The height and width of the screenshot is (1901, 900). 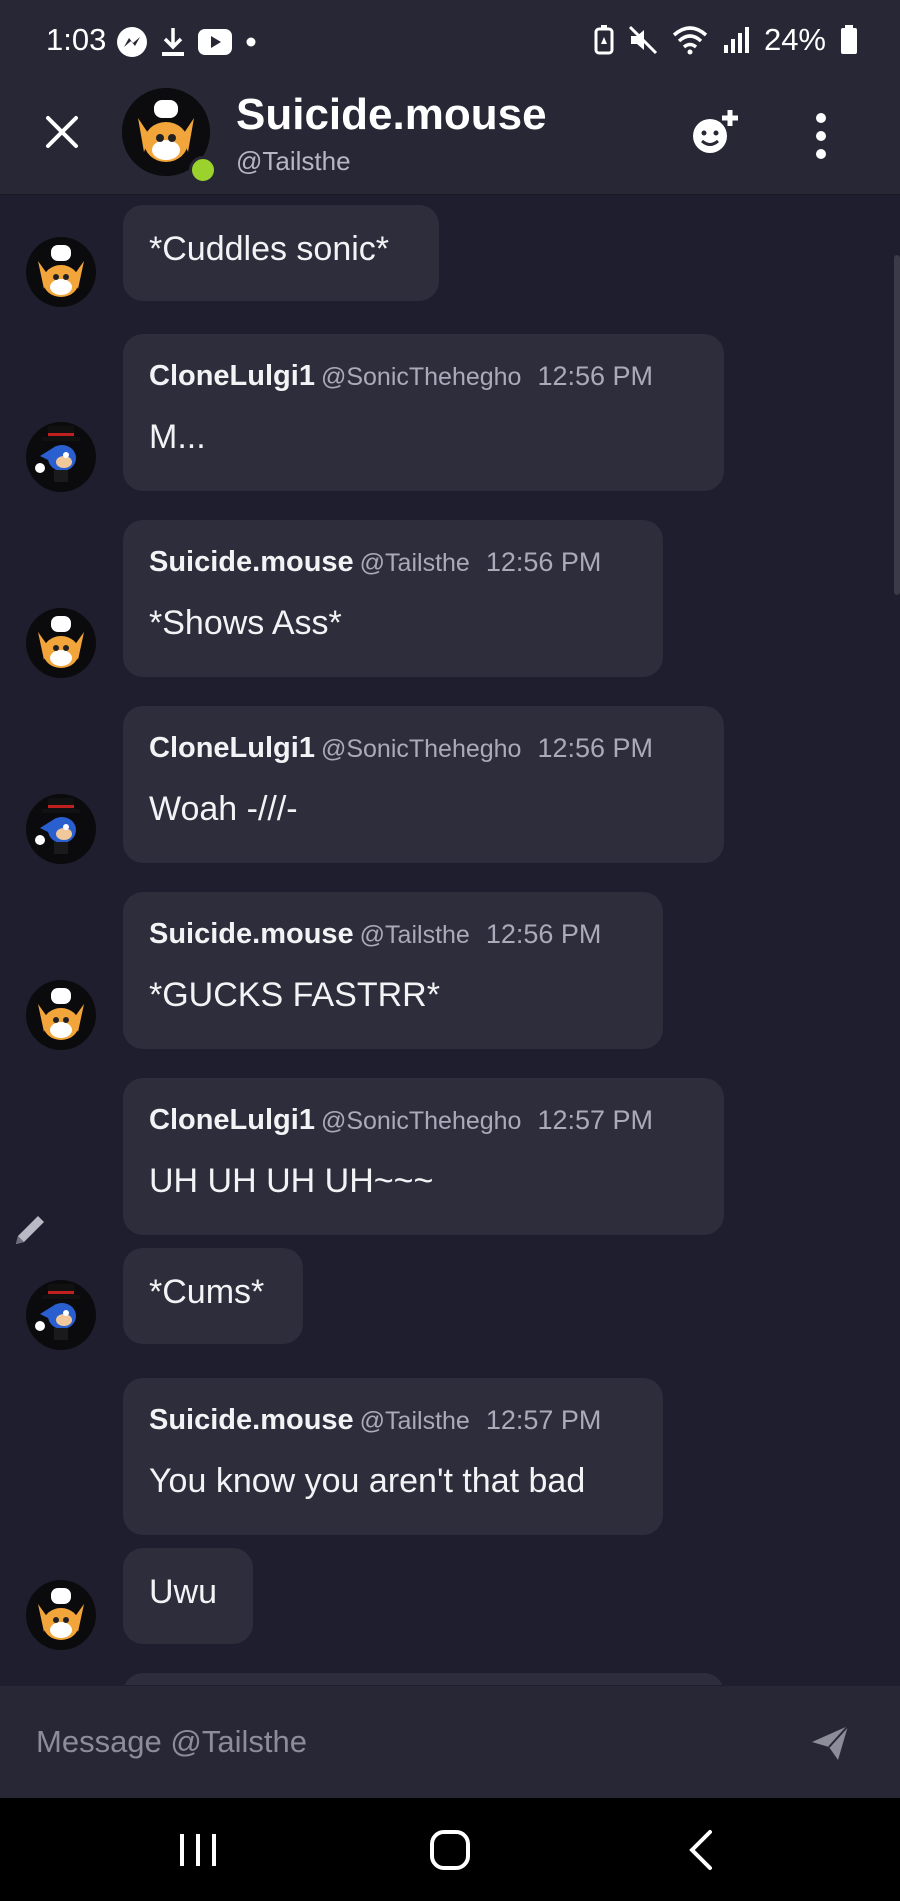 What do you see at coordinates (200, 1850) in the screenshot?
I see `recents-icon` at bounding box center [200, 1850].